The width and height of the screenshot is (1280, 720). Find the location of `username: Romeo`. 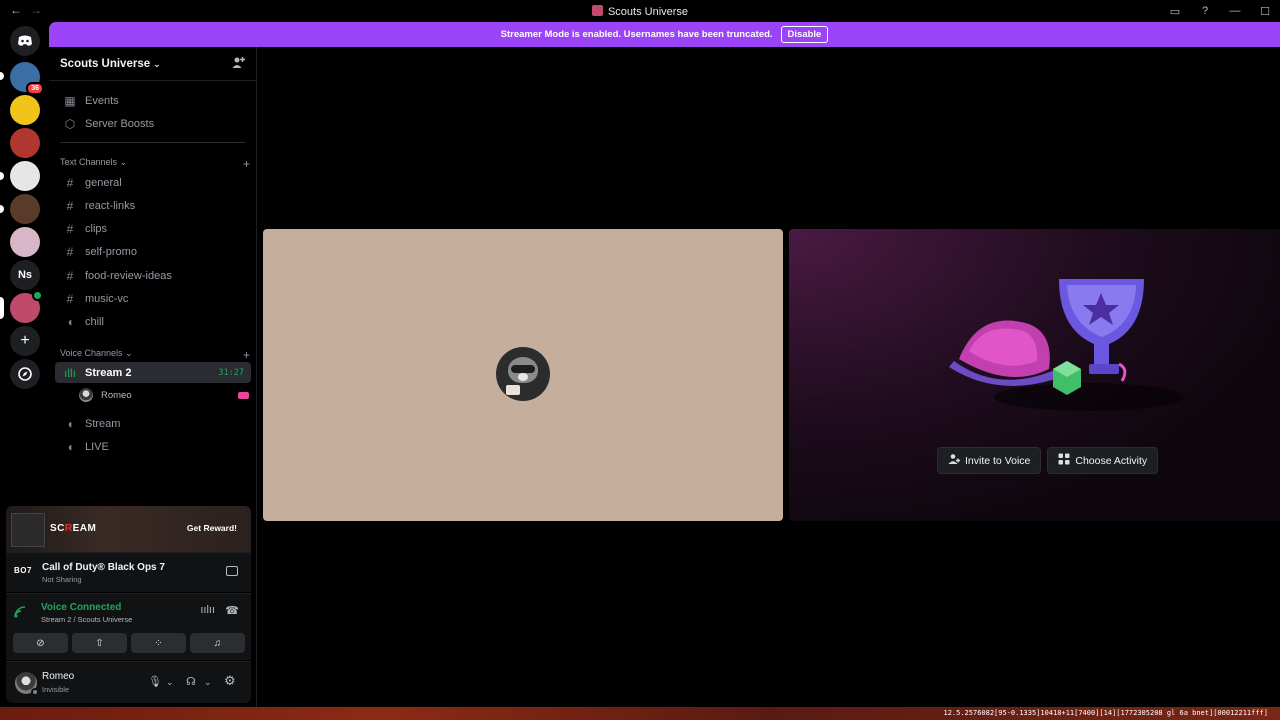

username: Romeo is located at coordinates (58, 676).